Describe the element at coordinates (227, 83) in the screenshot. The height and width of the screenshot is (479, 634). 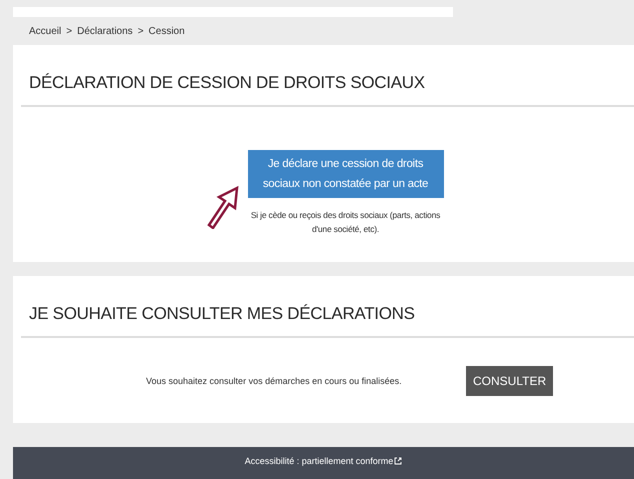
I see `section-title: DÉCLARATION DE CESSION DE DROITS SOCIAUX` at that location.